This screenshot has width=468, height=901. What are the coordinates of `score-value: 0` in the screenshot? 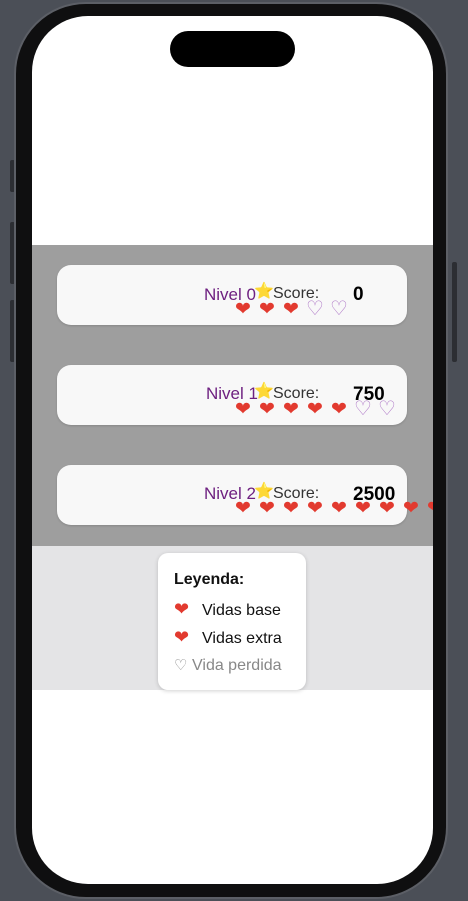 It's located at (358, 294).